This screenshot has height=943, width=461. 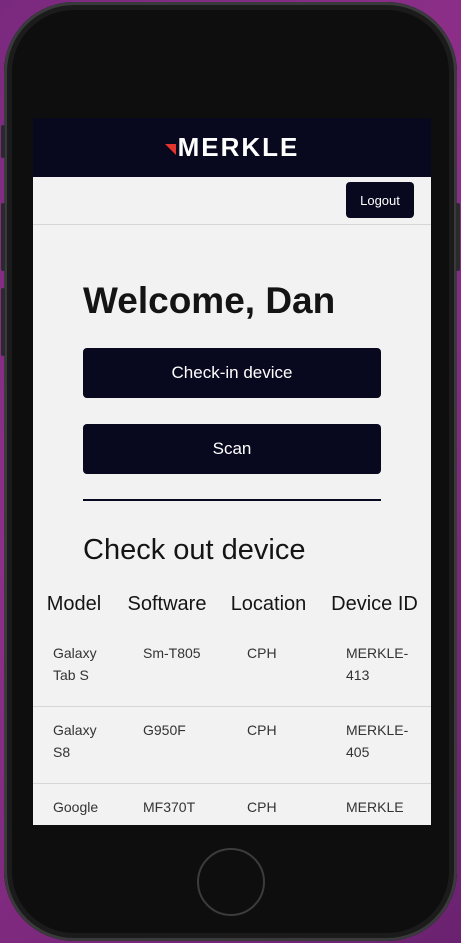 I want to click on column-header-model: Model, so click(x=74, y=611).